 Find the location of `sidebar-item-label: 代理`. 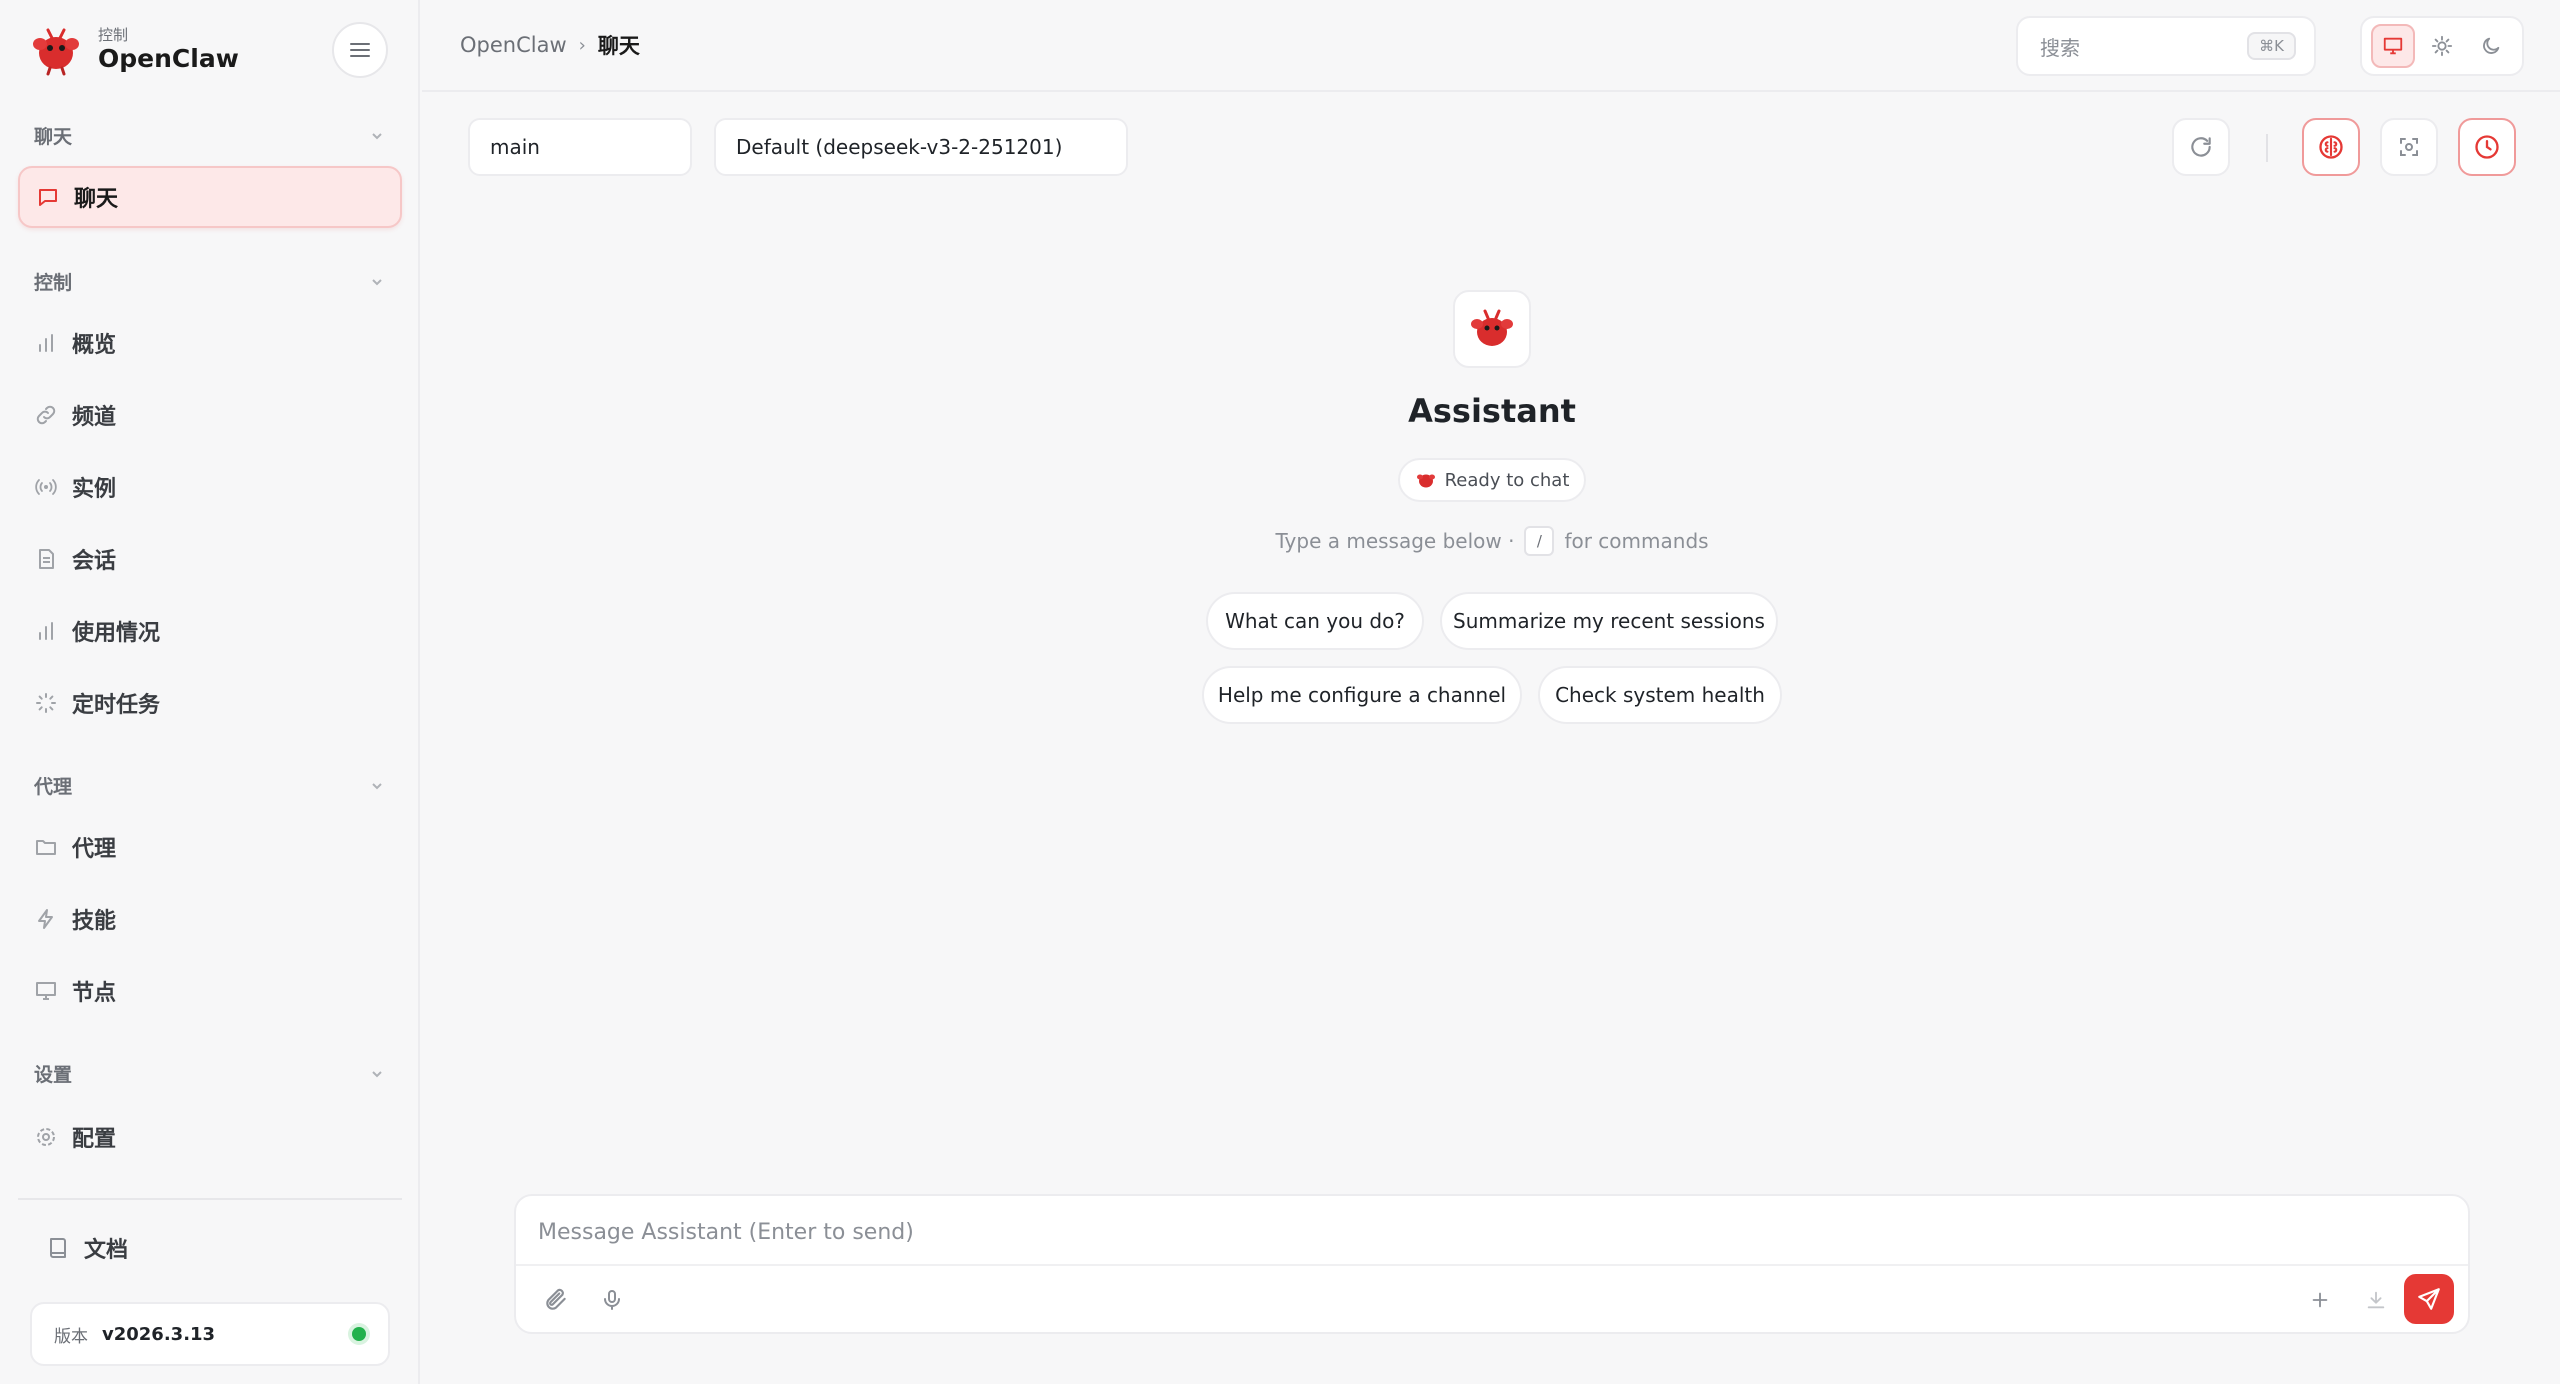

sidebar-item-label: 代理 is located at coordinates (94, 849).